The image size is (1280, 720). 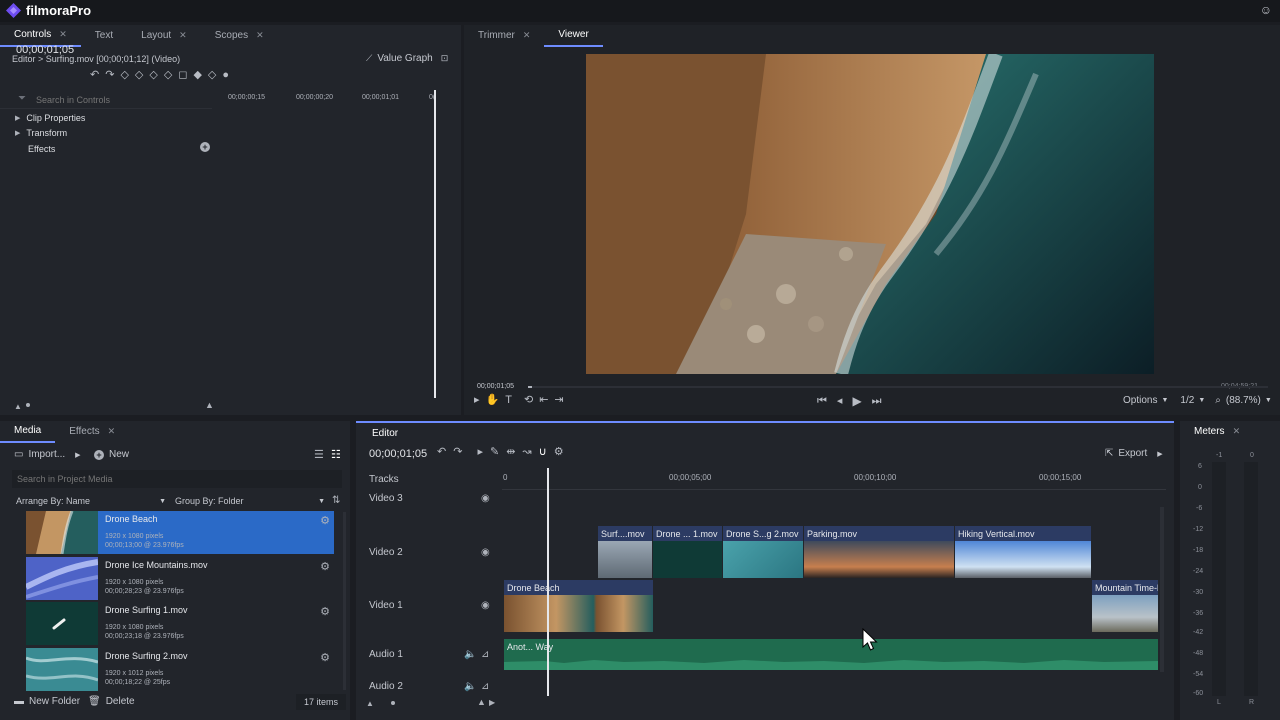 What do you see at coordinates (124, 75) in the screenshot?
I see `prev-keyframe-icon: ◇` at bounding box center [124, 75].